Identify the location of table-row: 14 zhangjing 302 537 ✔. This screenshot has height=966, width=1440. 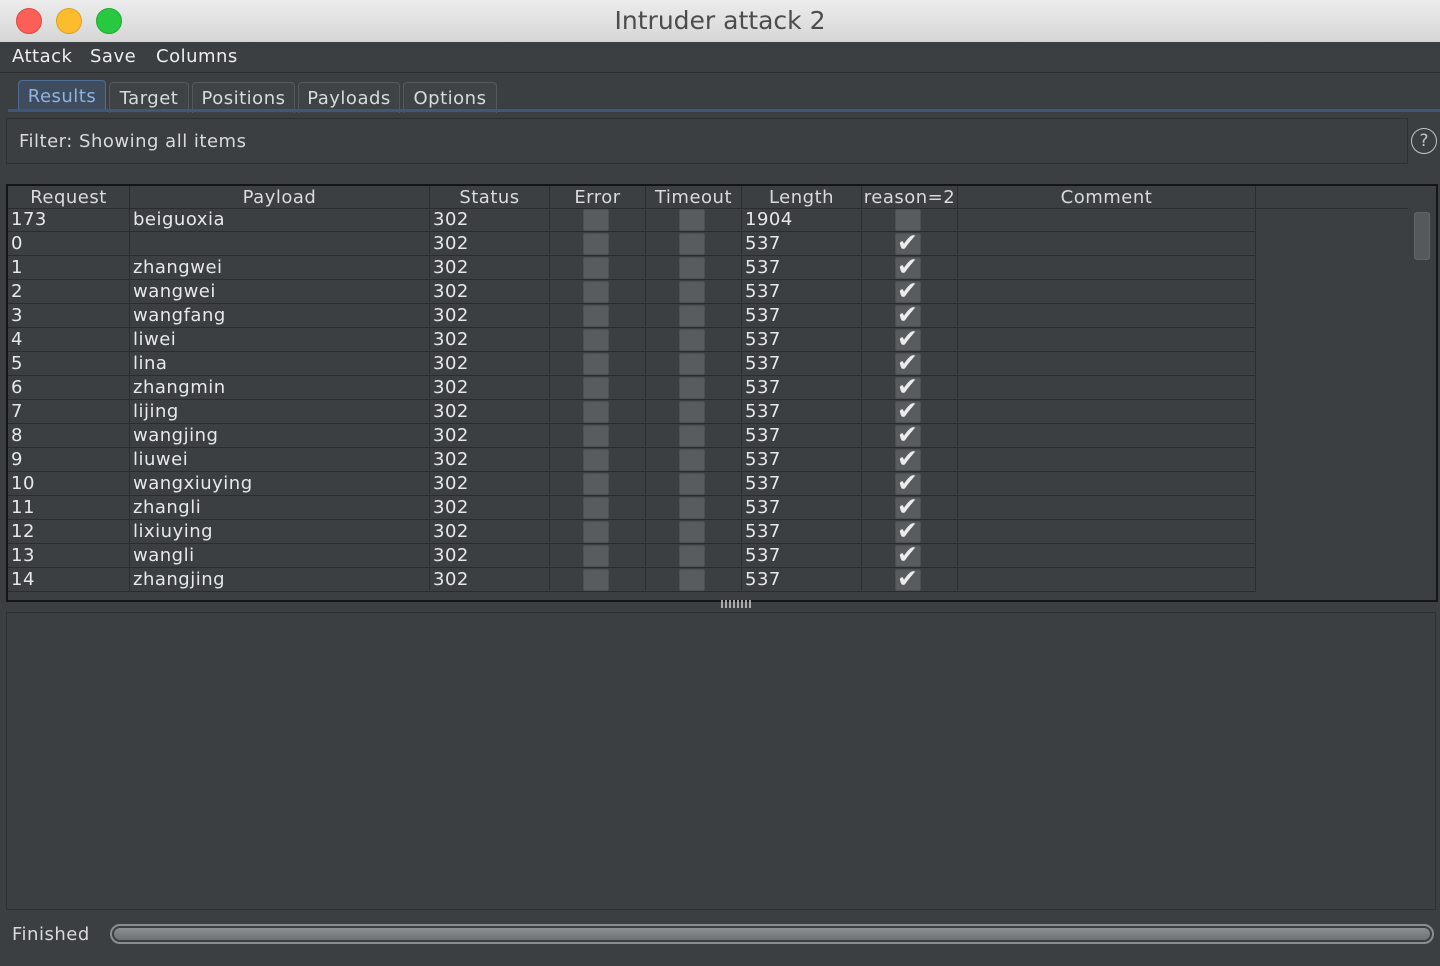
(632, 580).